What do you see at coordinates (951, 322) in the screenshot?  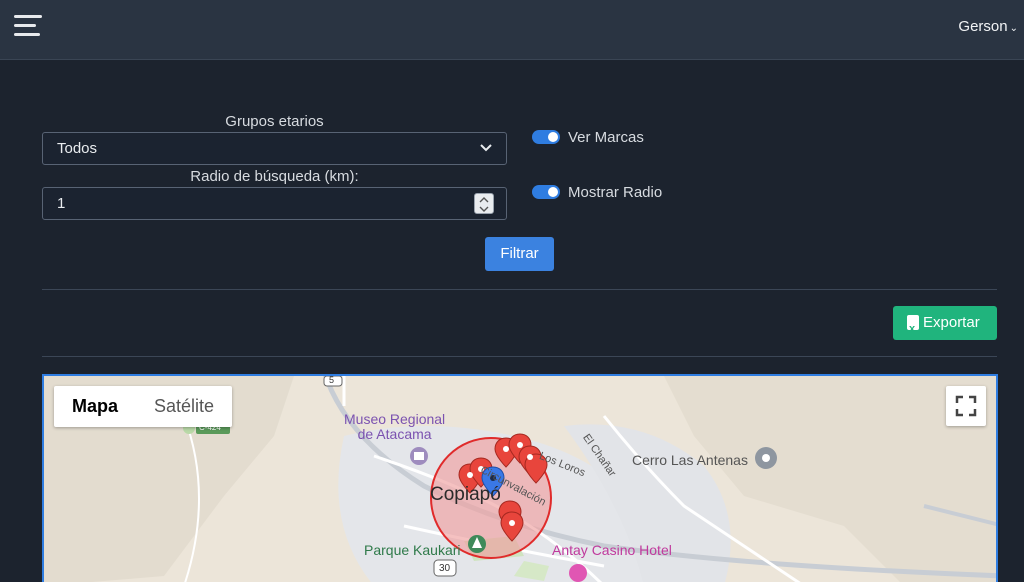 I see `export-label: Exportar` at bounding box center [951, 322].